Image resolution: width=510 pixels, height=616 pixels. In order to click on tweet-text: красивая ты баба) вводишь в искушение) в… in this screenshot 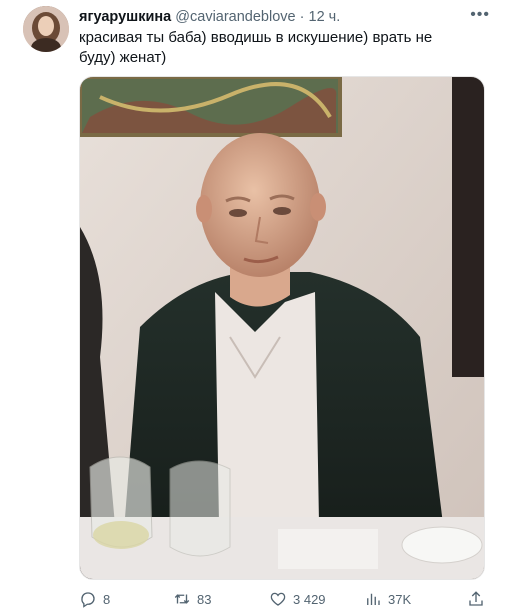, I will do `click(256, 47)`.